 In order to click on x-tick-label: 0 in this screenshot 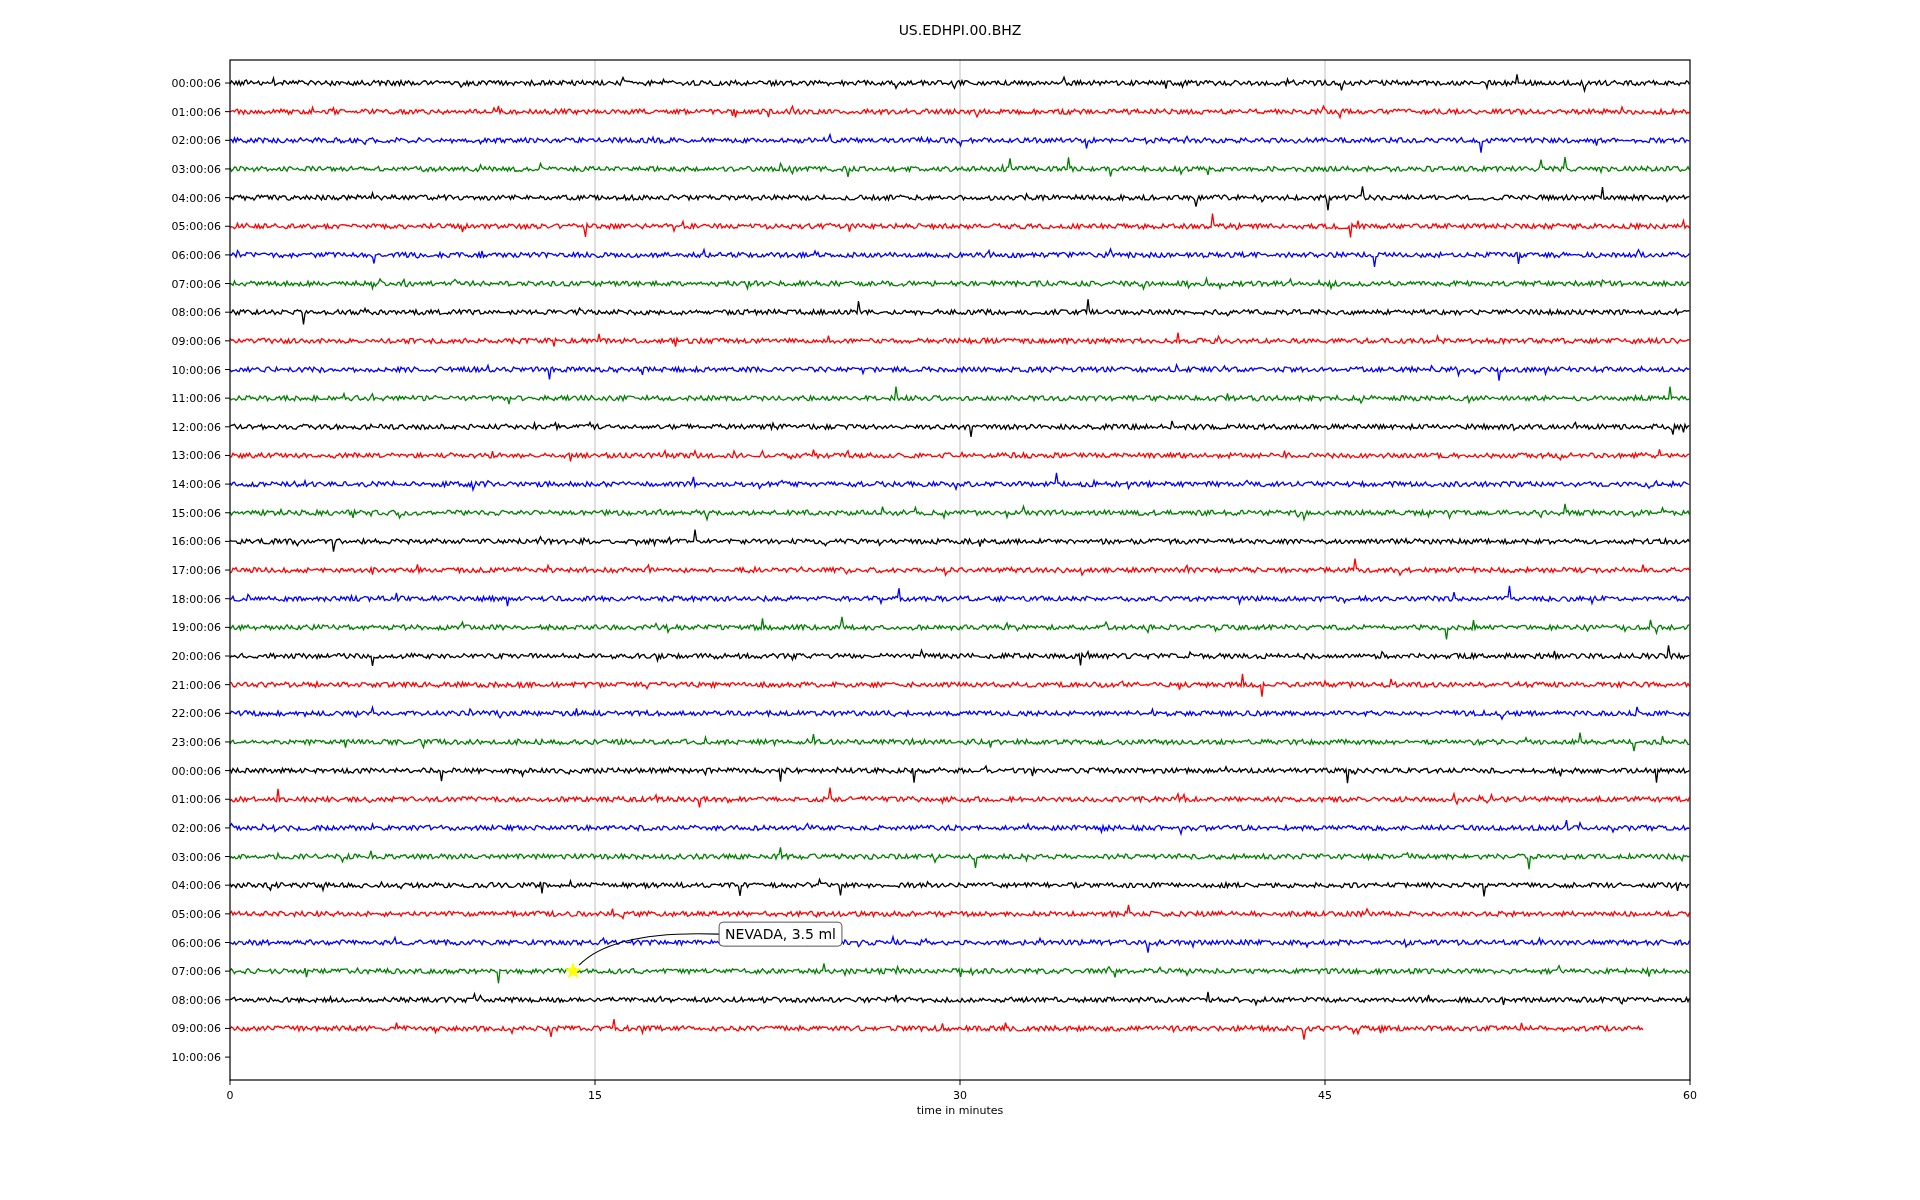, I will do `click(230, 1095)`.